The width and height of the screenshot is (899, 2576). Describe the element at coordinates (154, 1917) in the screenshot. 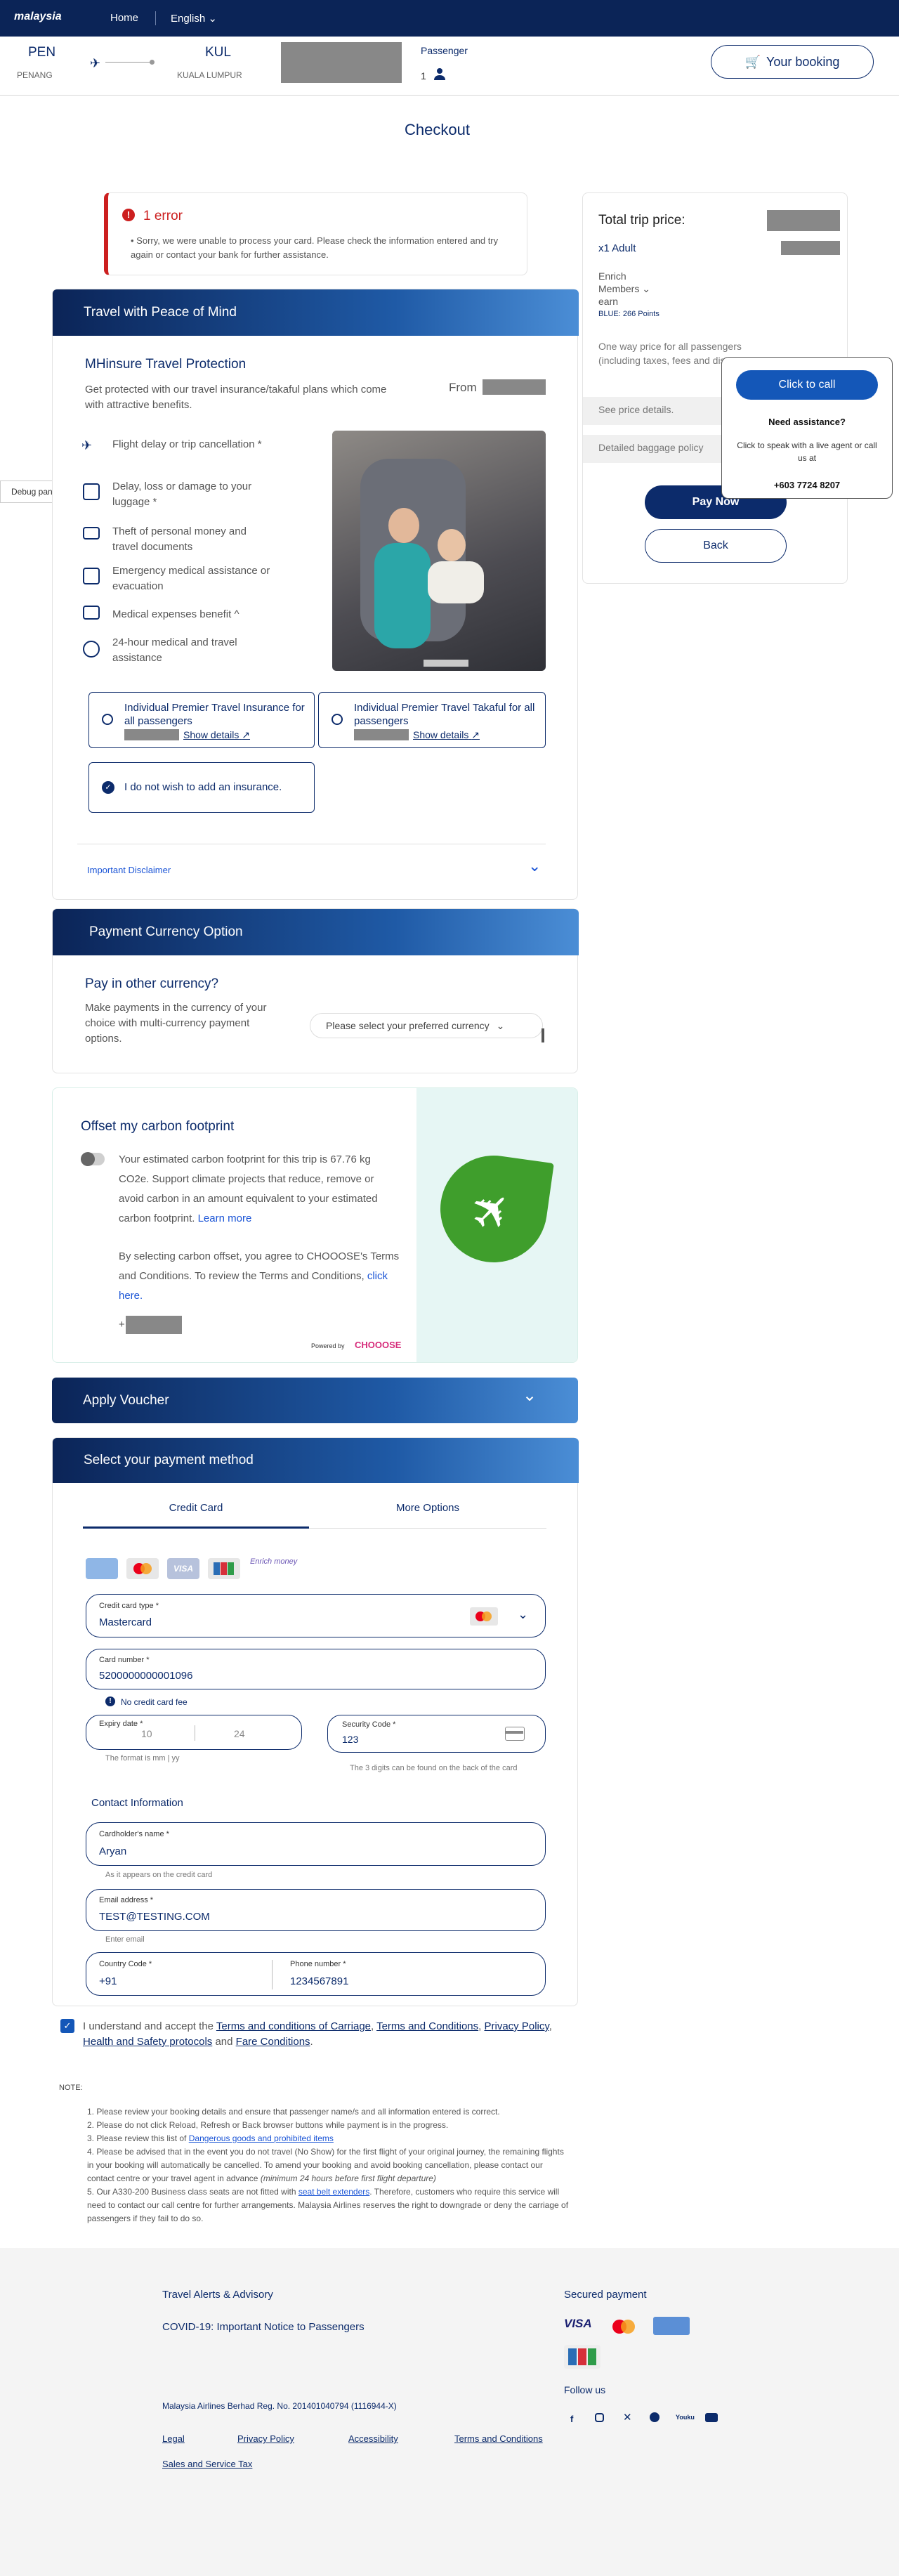

I see `email-value: TEST@TESTING.COM` at that location.